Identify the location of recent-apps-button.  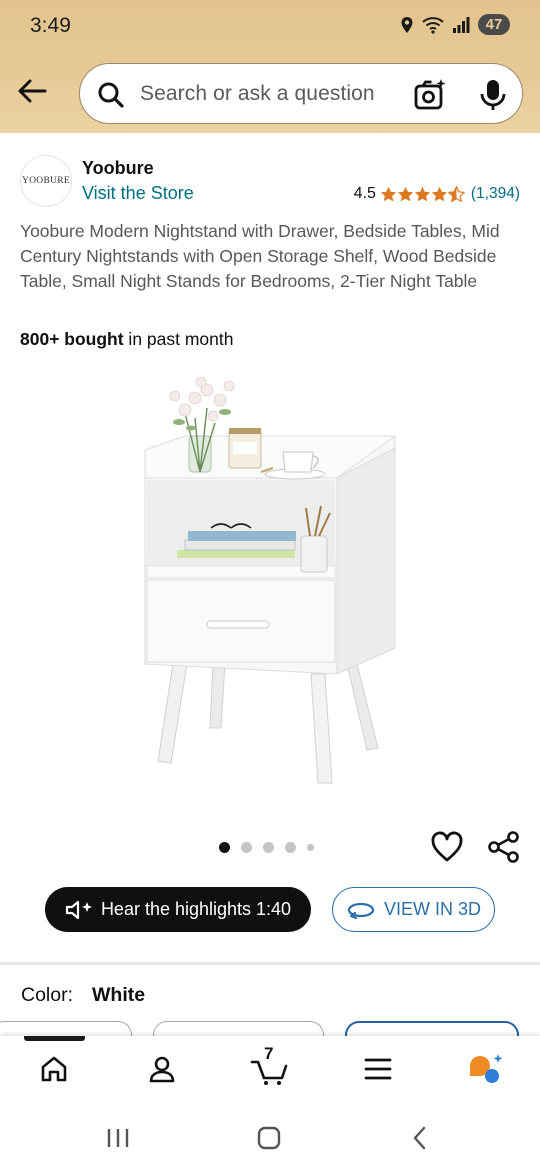
(118, 1138).